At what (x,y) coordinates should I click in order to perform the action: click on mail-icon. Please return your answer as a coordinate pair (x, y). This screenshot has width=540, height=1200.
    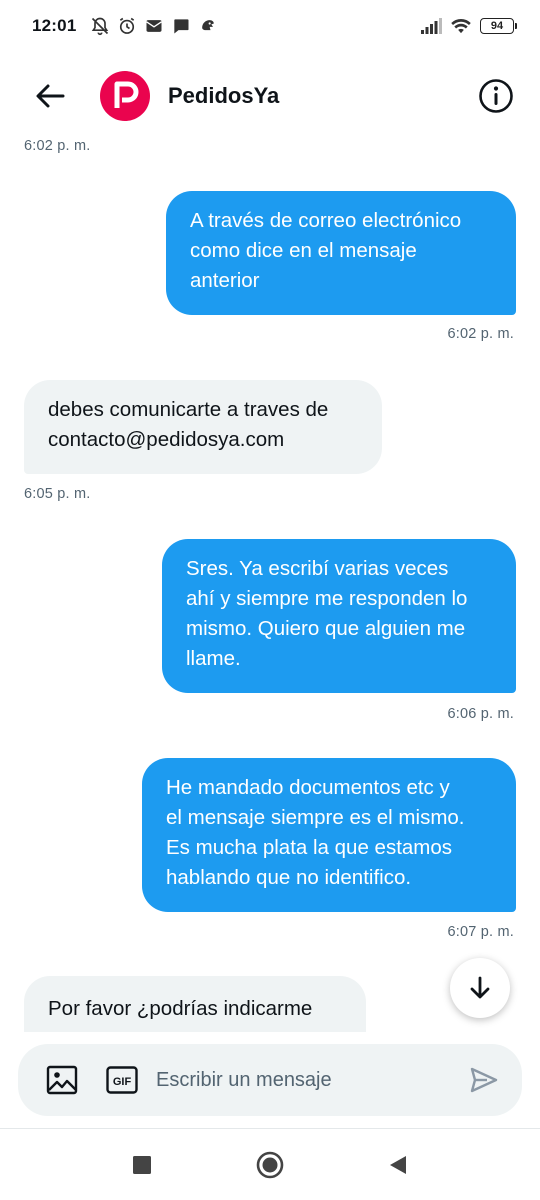
    Looking at the image, I should click on (154, 26).